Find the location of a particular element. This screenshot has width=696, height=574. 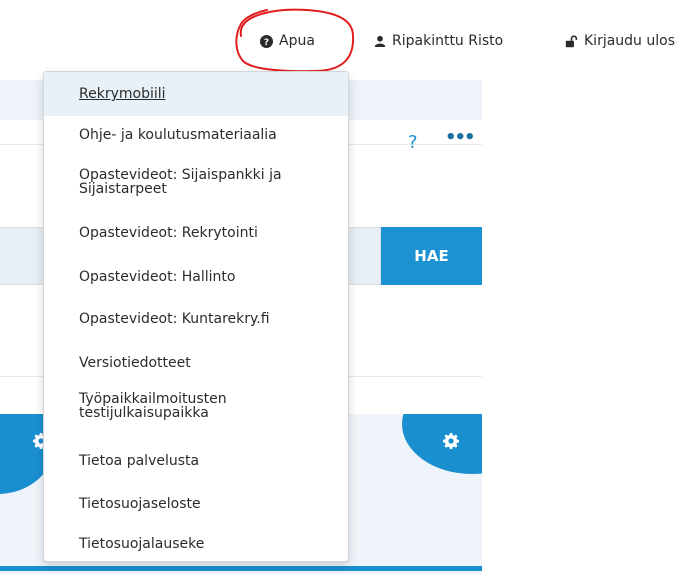

more-options-icon: ••• is located at coordinates (460, 137).